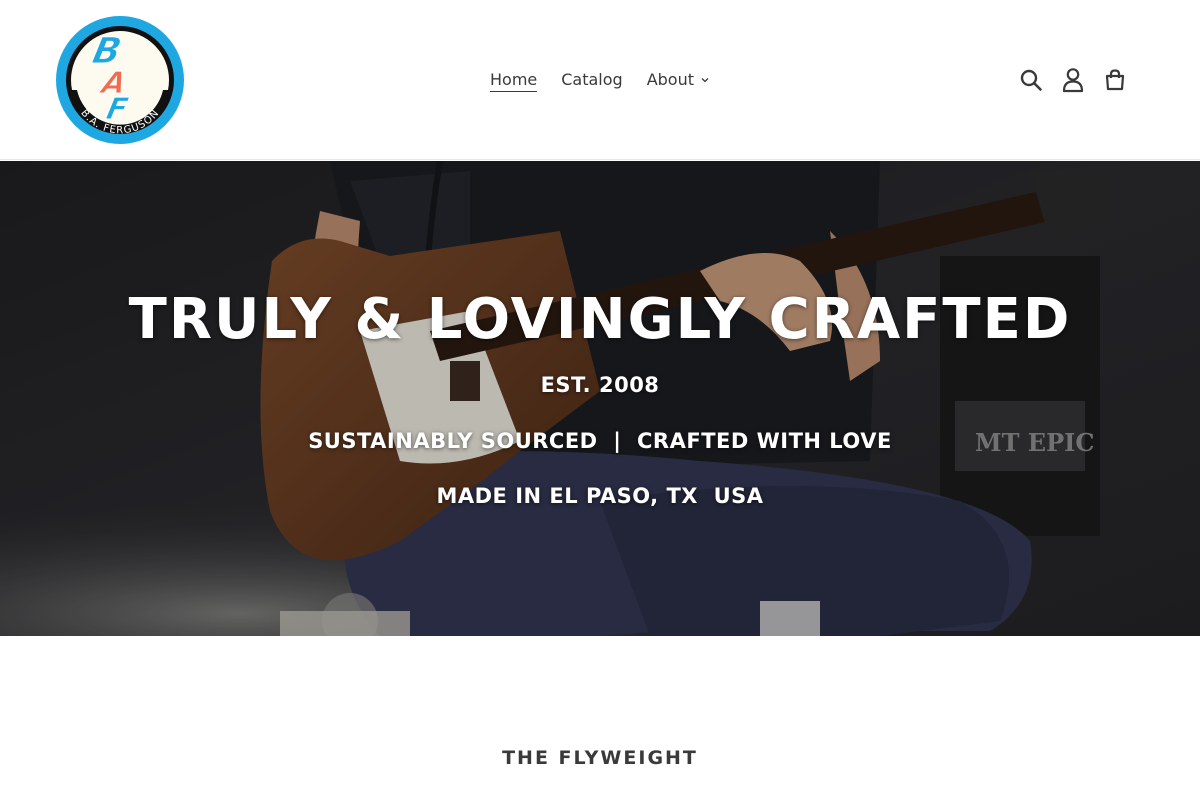 The height and width of the screenshot is (800, 1200). Describe the element at coordinates (600, 758) in the screenshot. I see `section-heading: THE FLYWEIGHT` at that location.